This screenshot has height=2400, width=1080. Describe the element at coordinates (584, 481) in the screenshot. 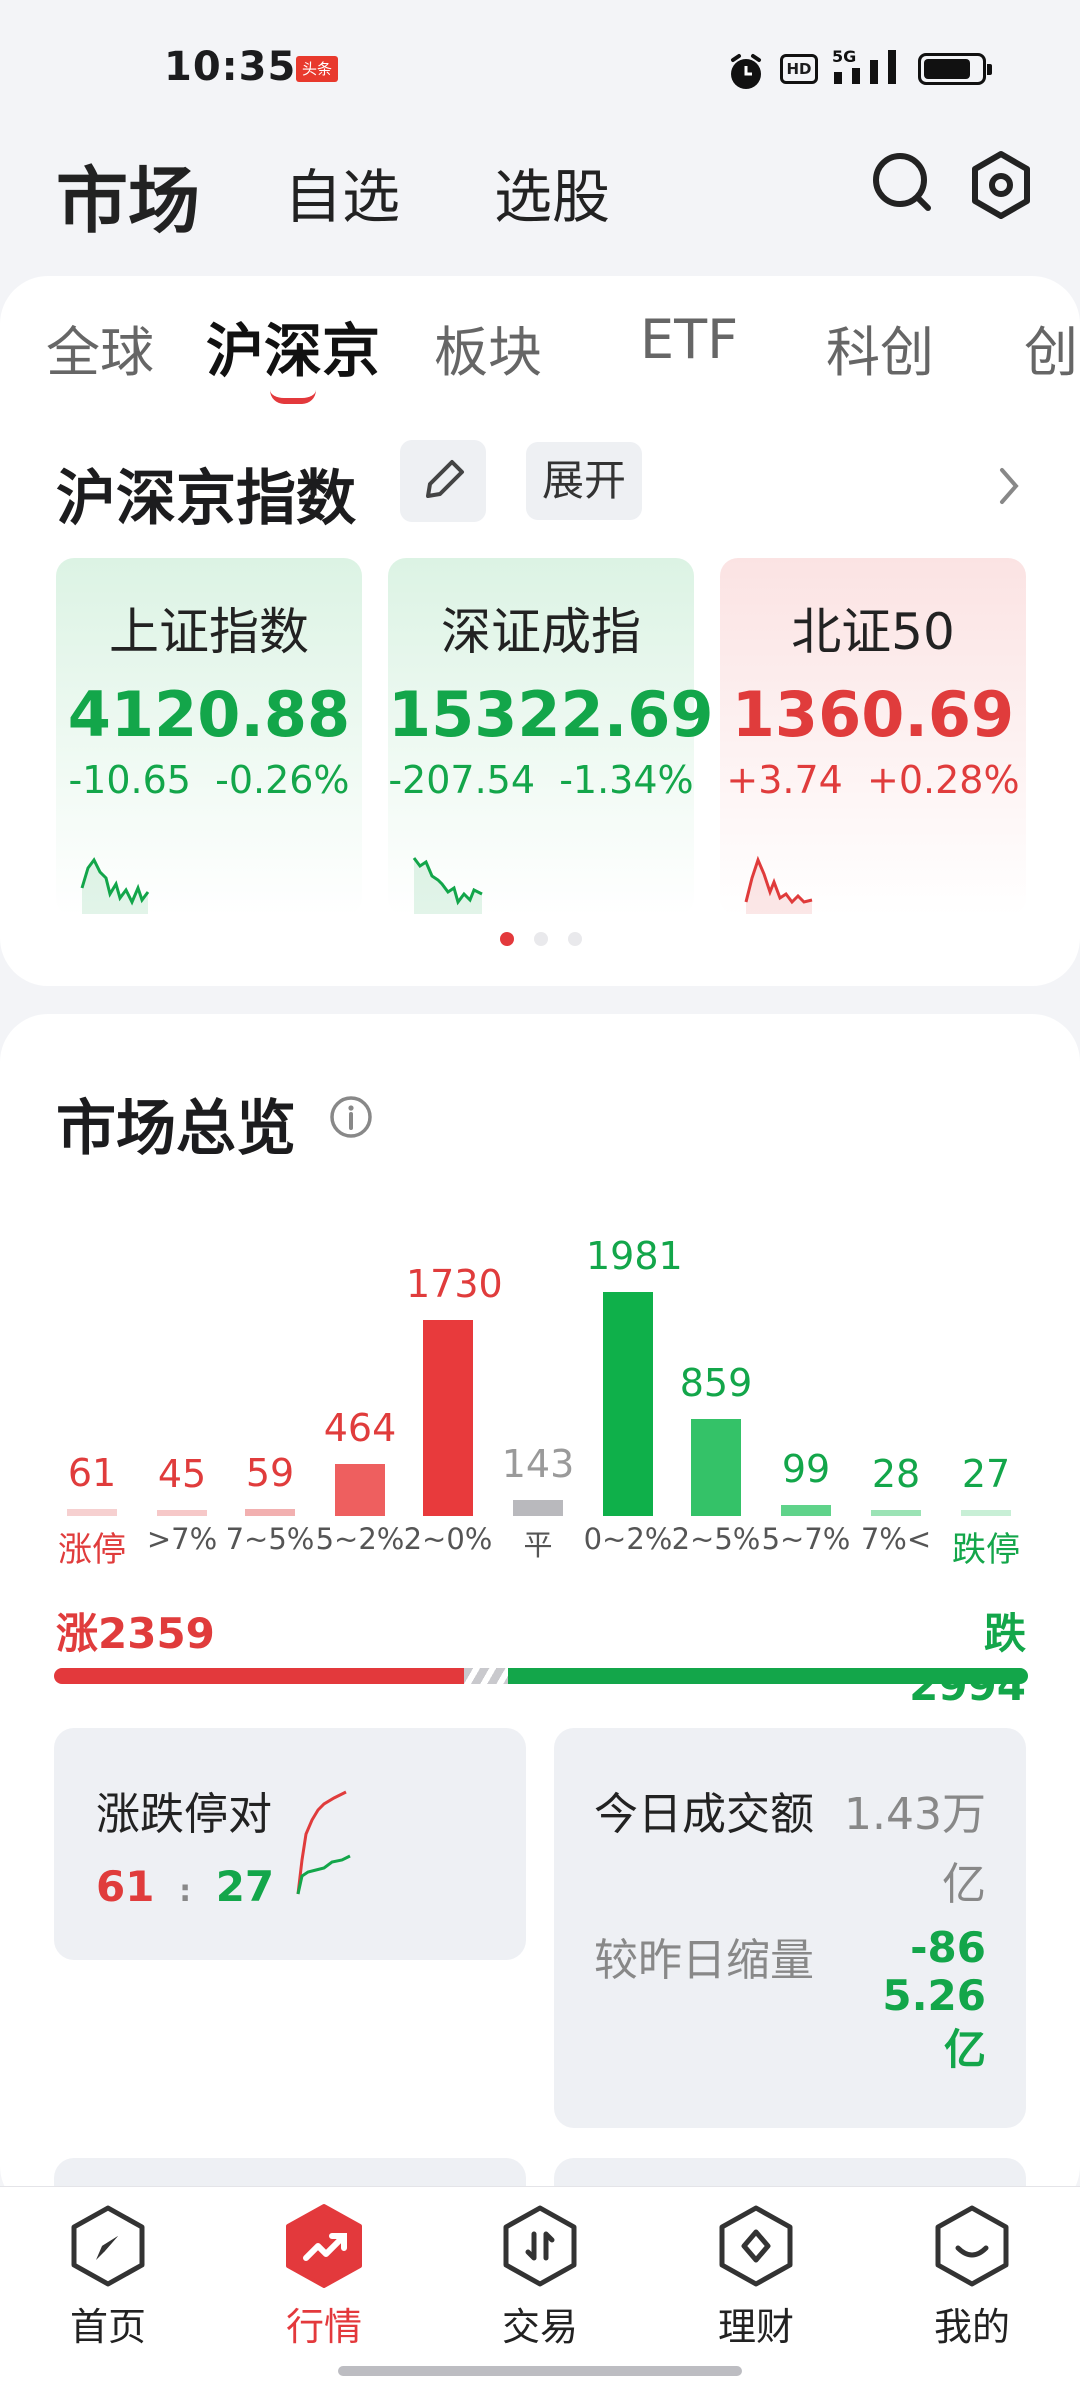

I see `expand-button: 展开` at that location.